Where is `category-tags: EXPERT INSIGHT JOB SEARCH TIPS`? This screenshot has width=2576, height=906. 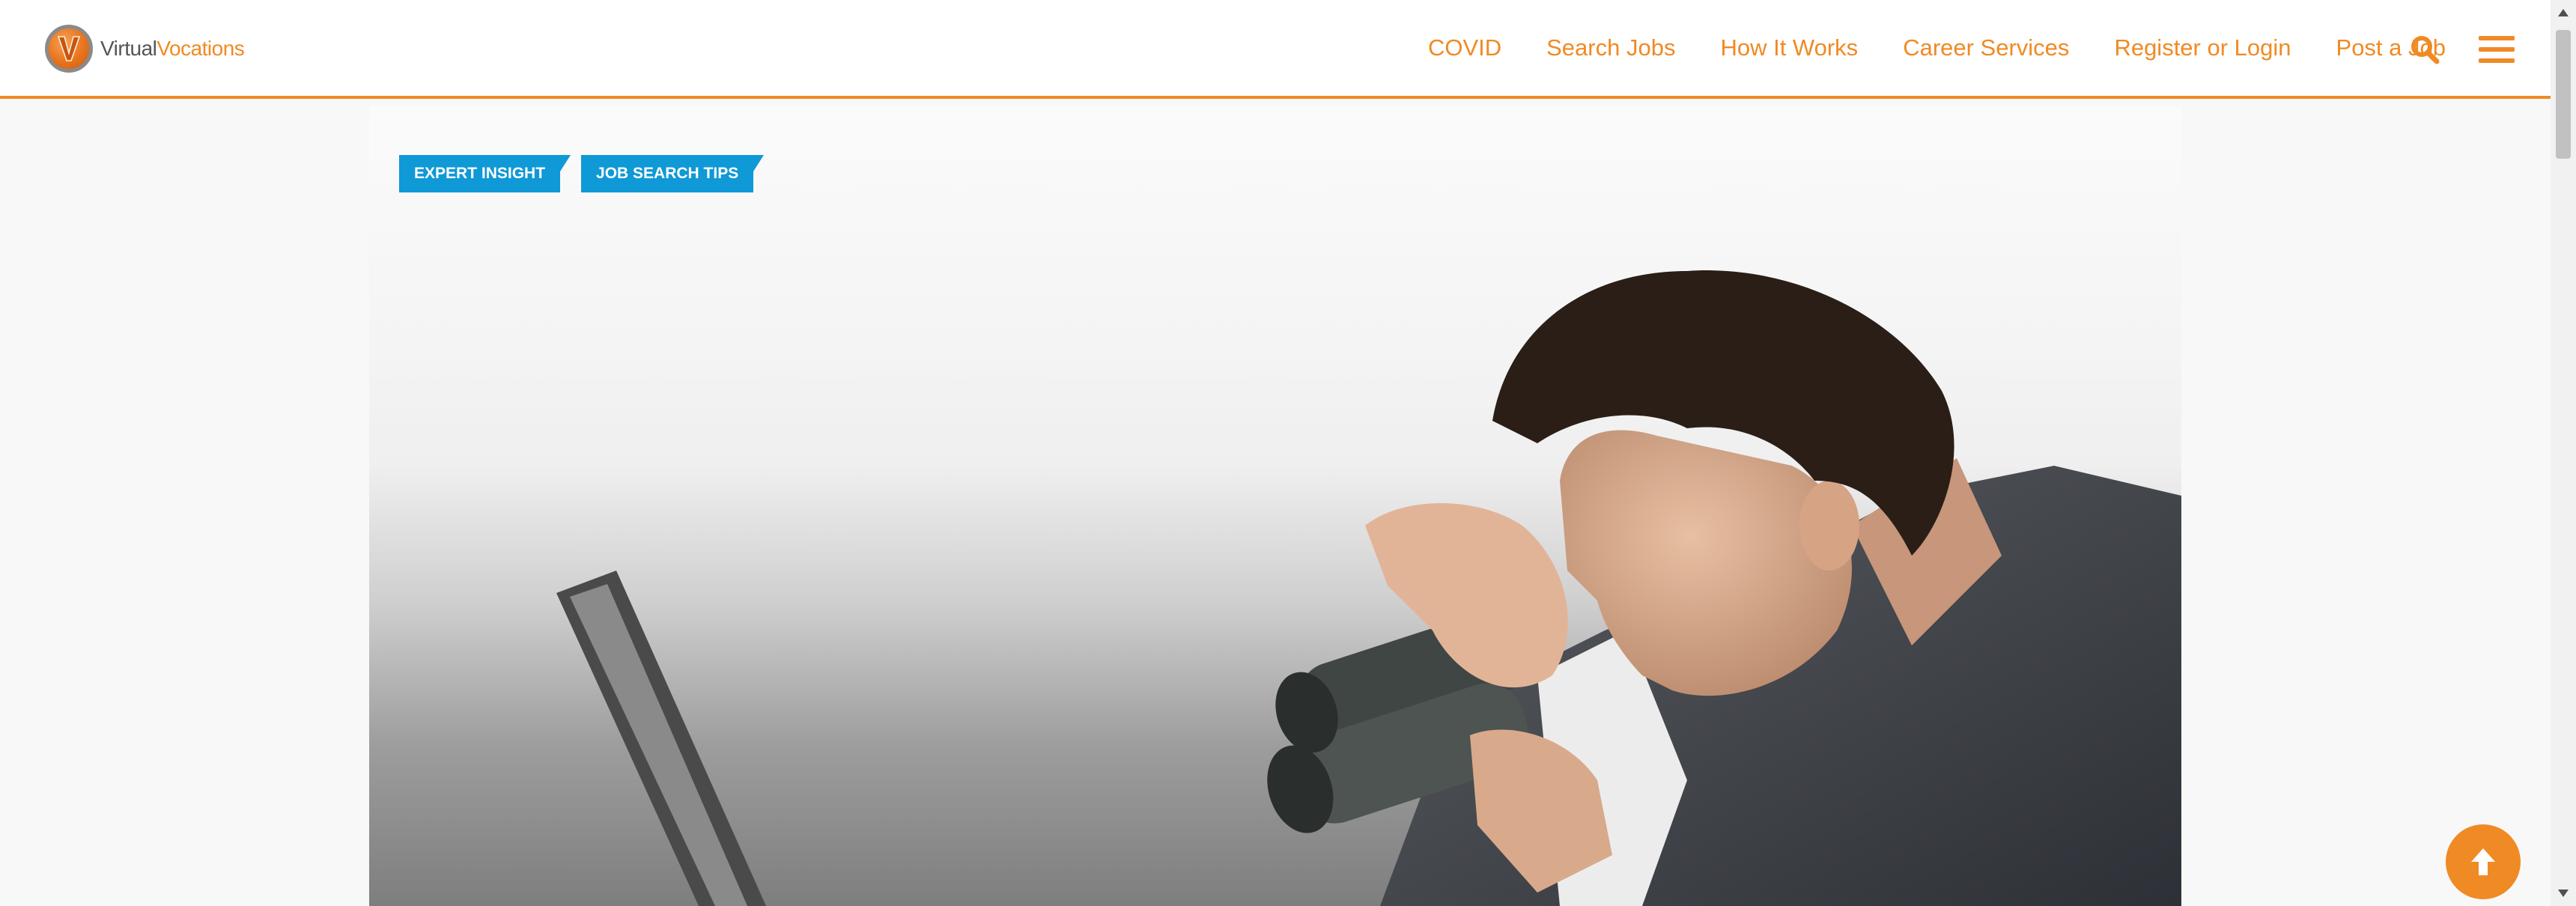 category-tags: EXPERT INSIGHT JOB SEARCH TIPS is located at coordinates (582, 173).